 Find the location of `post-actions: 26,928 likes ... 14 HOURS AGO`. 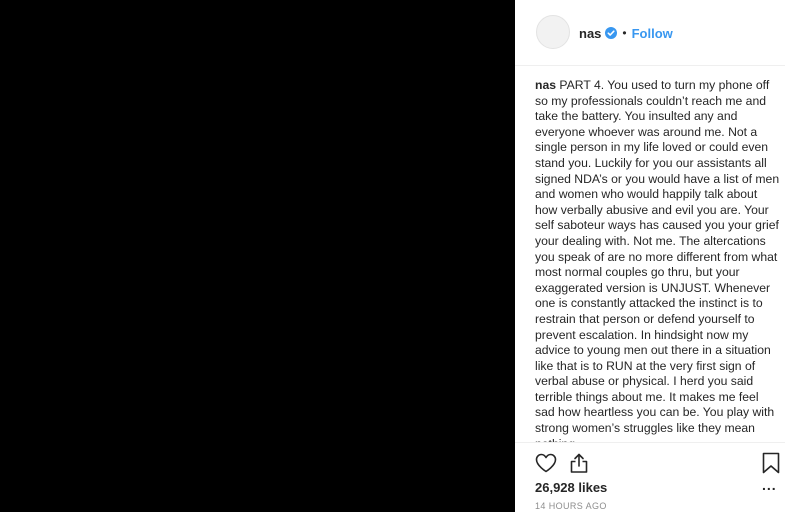

post-actions: 26,928 likes ... 14 HOURS AGO is located at coordinates (650, 477).